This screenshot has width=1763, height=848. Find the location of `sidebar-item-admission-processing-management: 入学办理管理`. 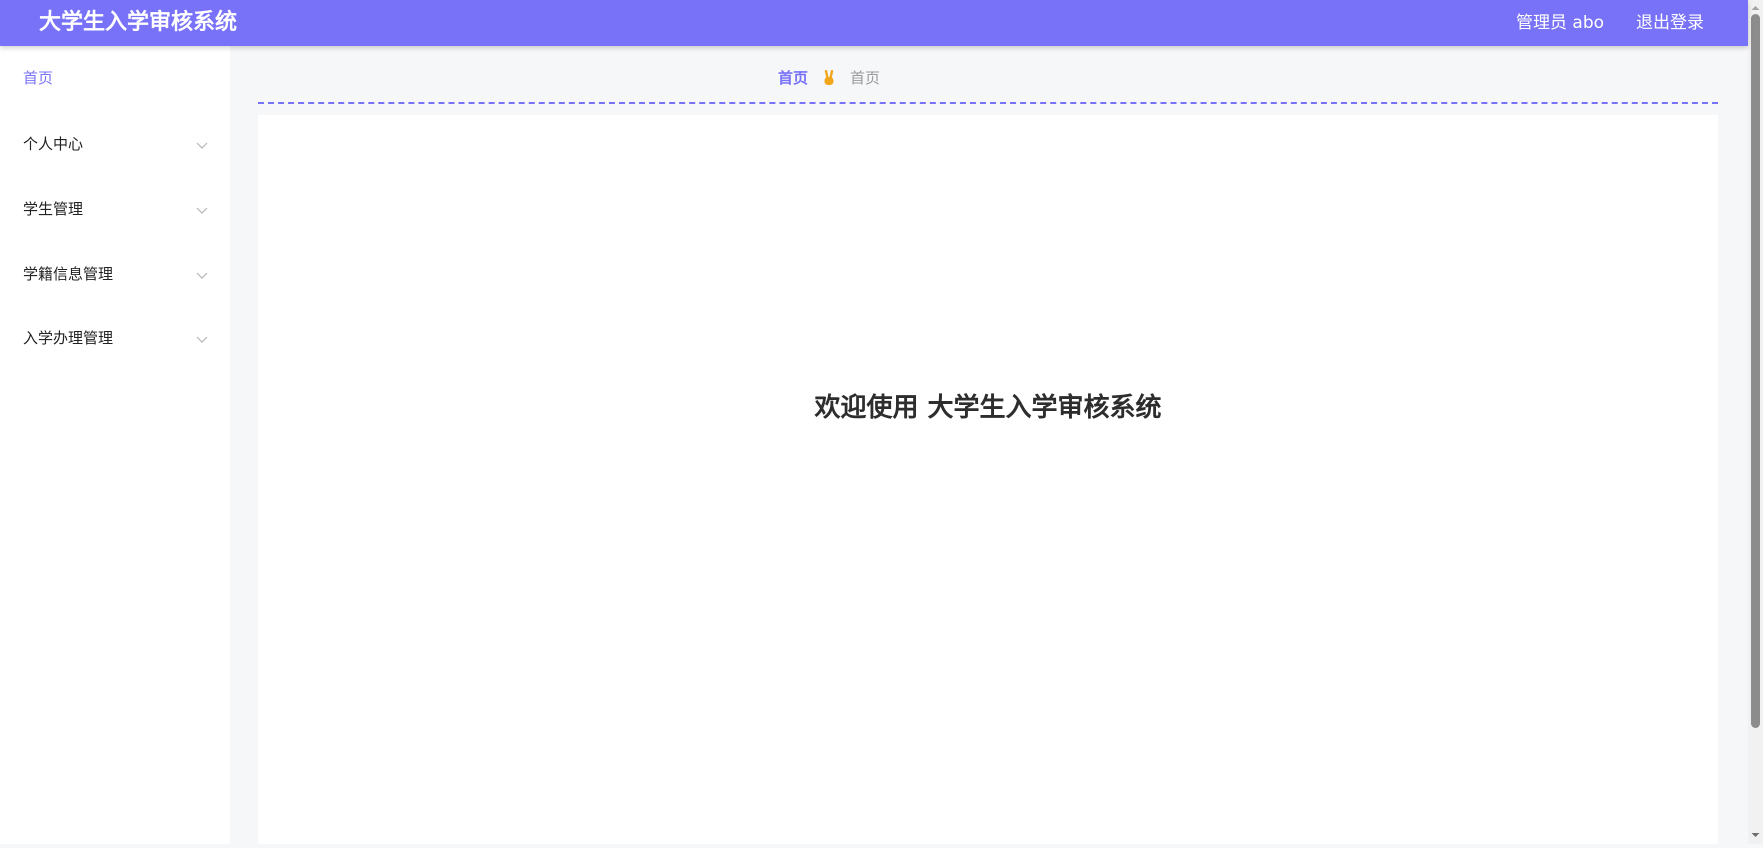

sidebar-item-admission-processing-management: 入学办理管理 is located at coordinates (115, 338).